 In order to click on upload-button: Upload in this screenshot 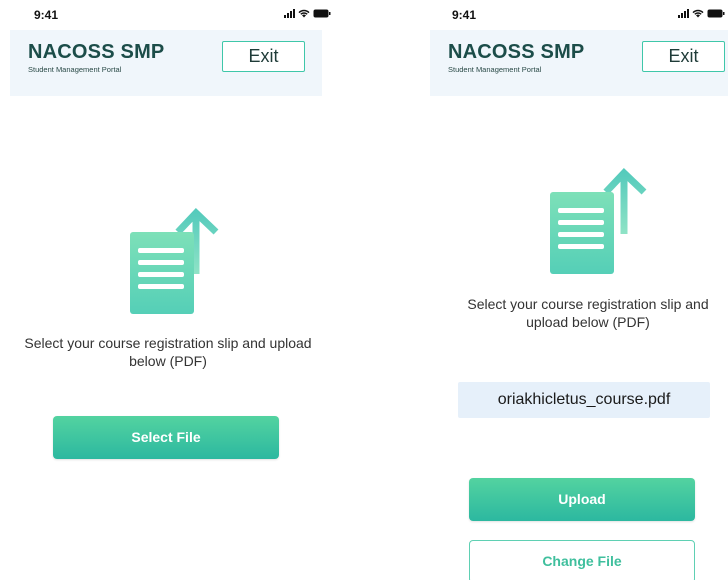, I will do `click(582, 499)`.